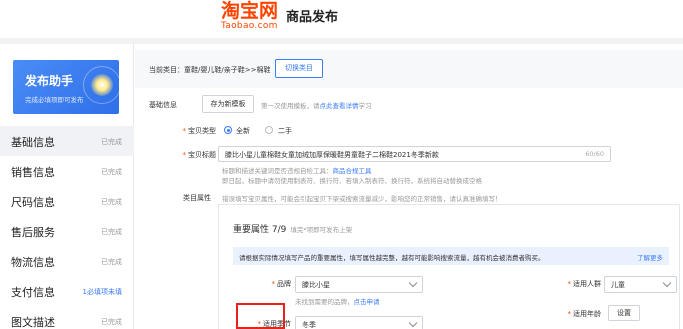  Describe the element at coordinates (337, 302) in the screenshot. I see `brand-hint: 未找到需要的品牌，点击申请` at that location.